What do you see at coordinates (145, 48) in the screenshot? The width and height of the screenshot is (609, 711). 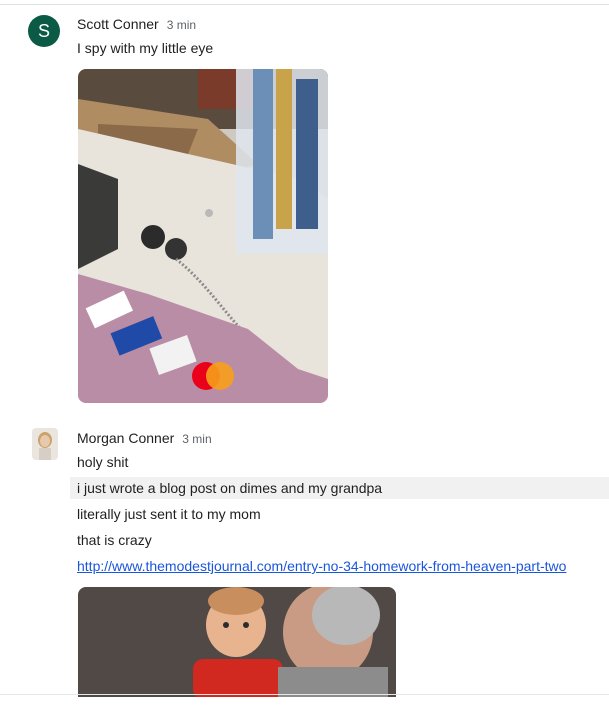 I see `message-text-content: I spy with my little eye` at bounding box center [145, 48].